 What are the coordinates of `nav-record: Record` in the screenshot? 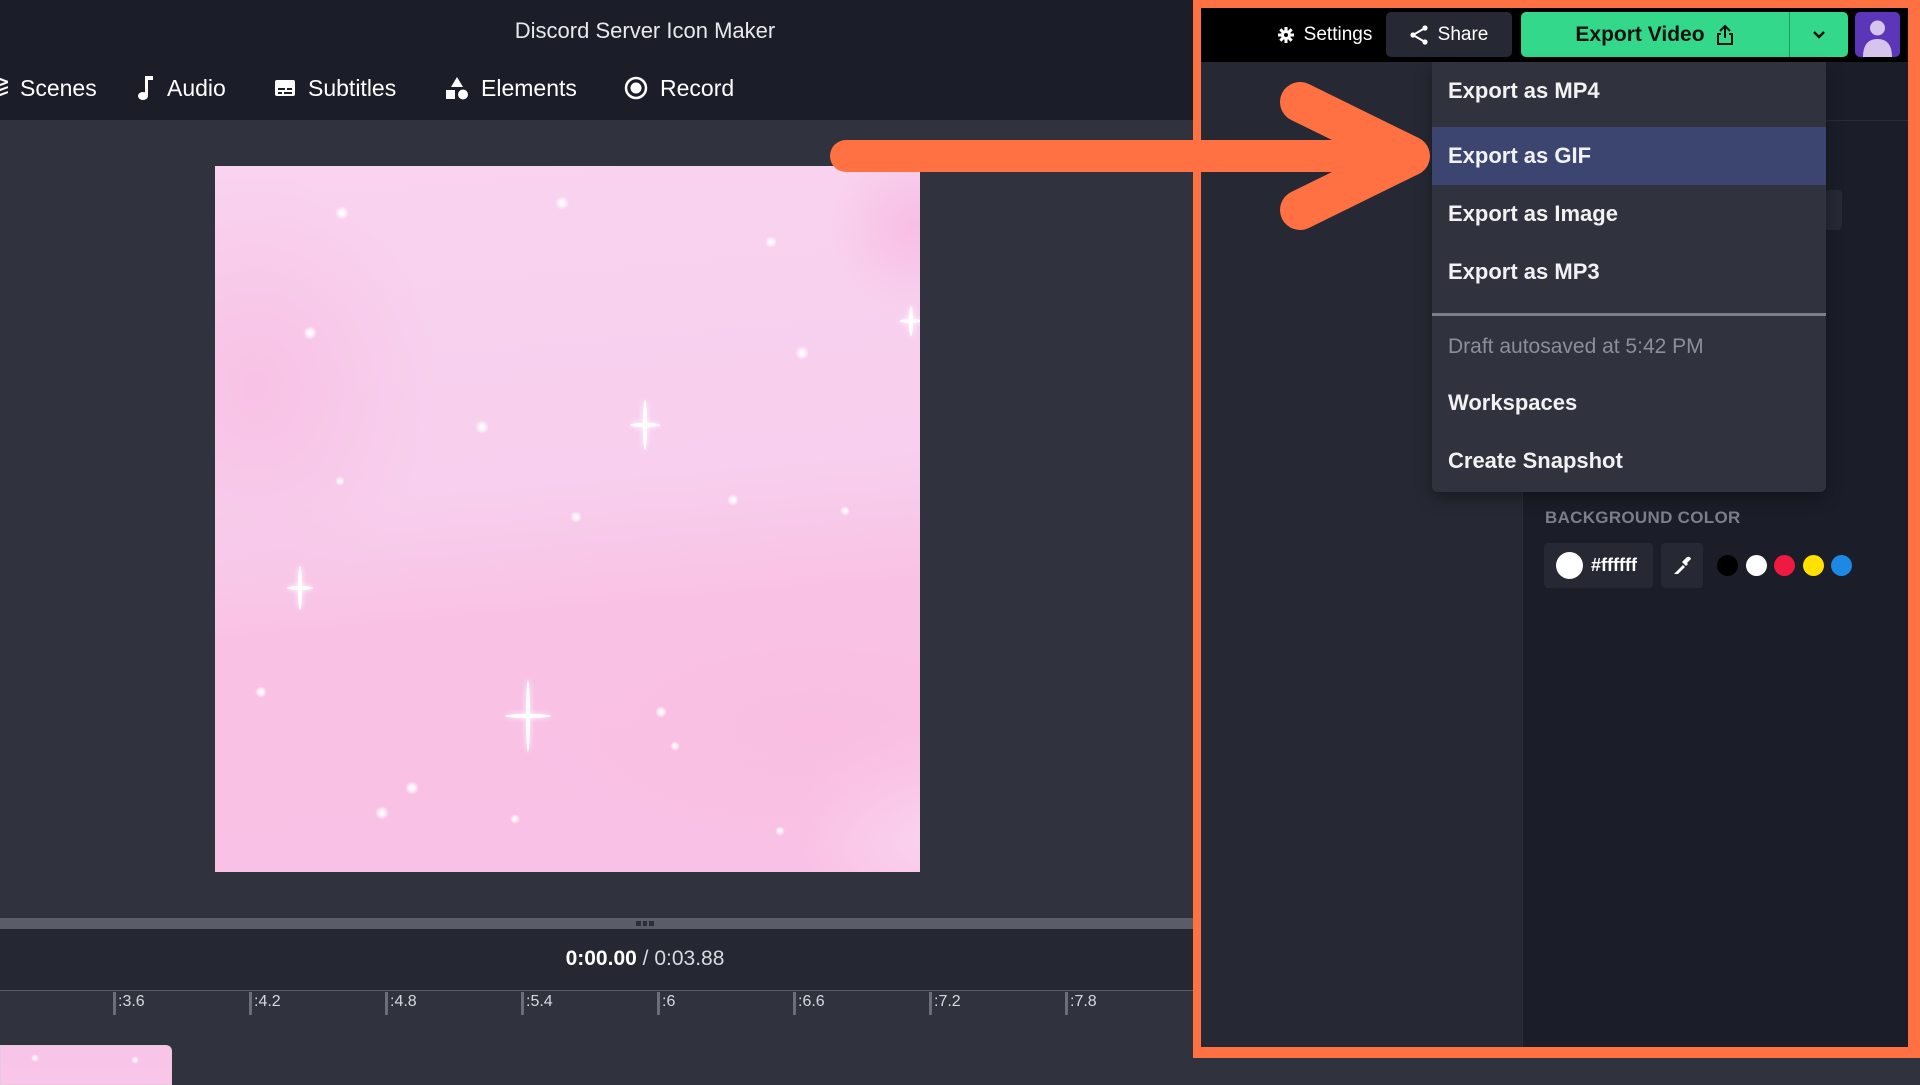 It's located at (679, 88).